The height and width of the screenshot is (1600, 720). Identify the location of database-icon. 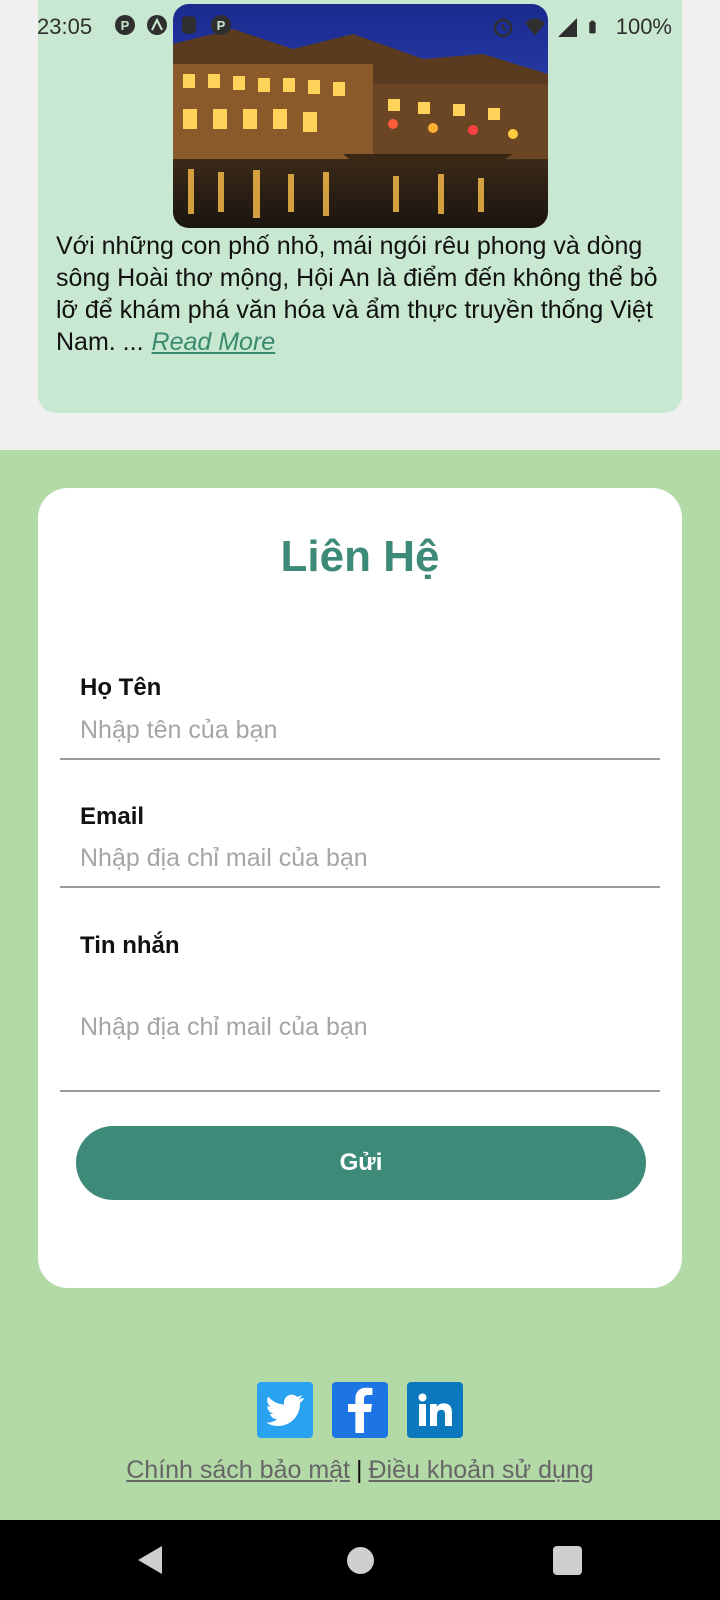
(189, 25).